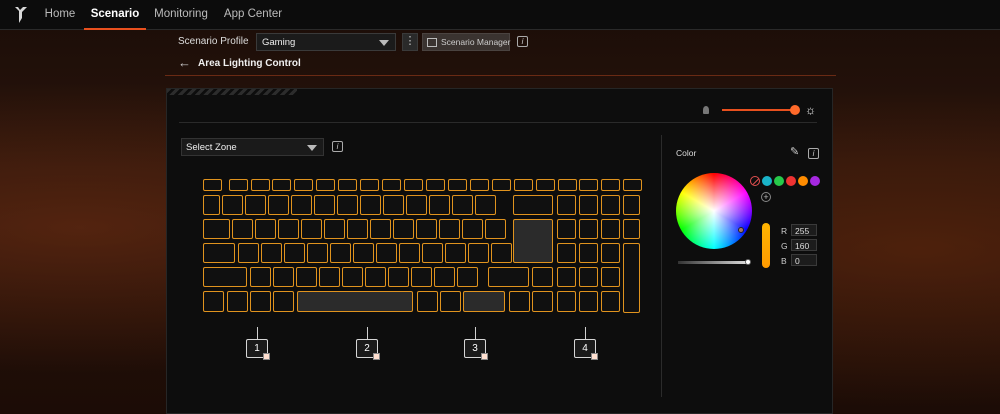 The width and height of the screenshot is (1000, 414). I want to click on more-options-button: ⋮, so click(410, 42).